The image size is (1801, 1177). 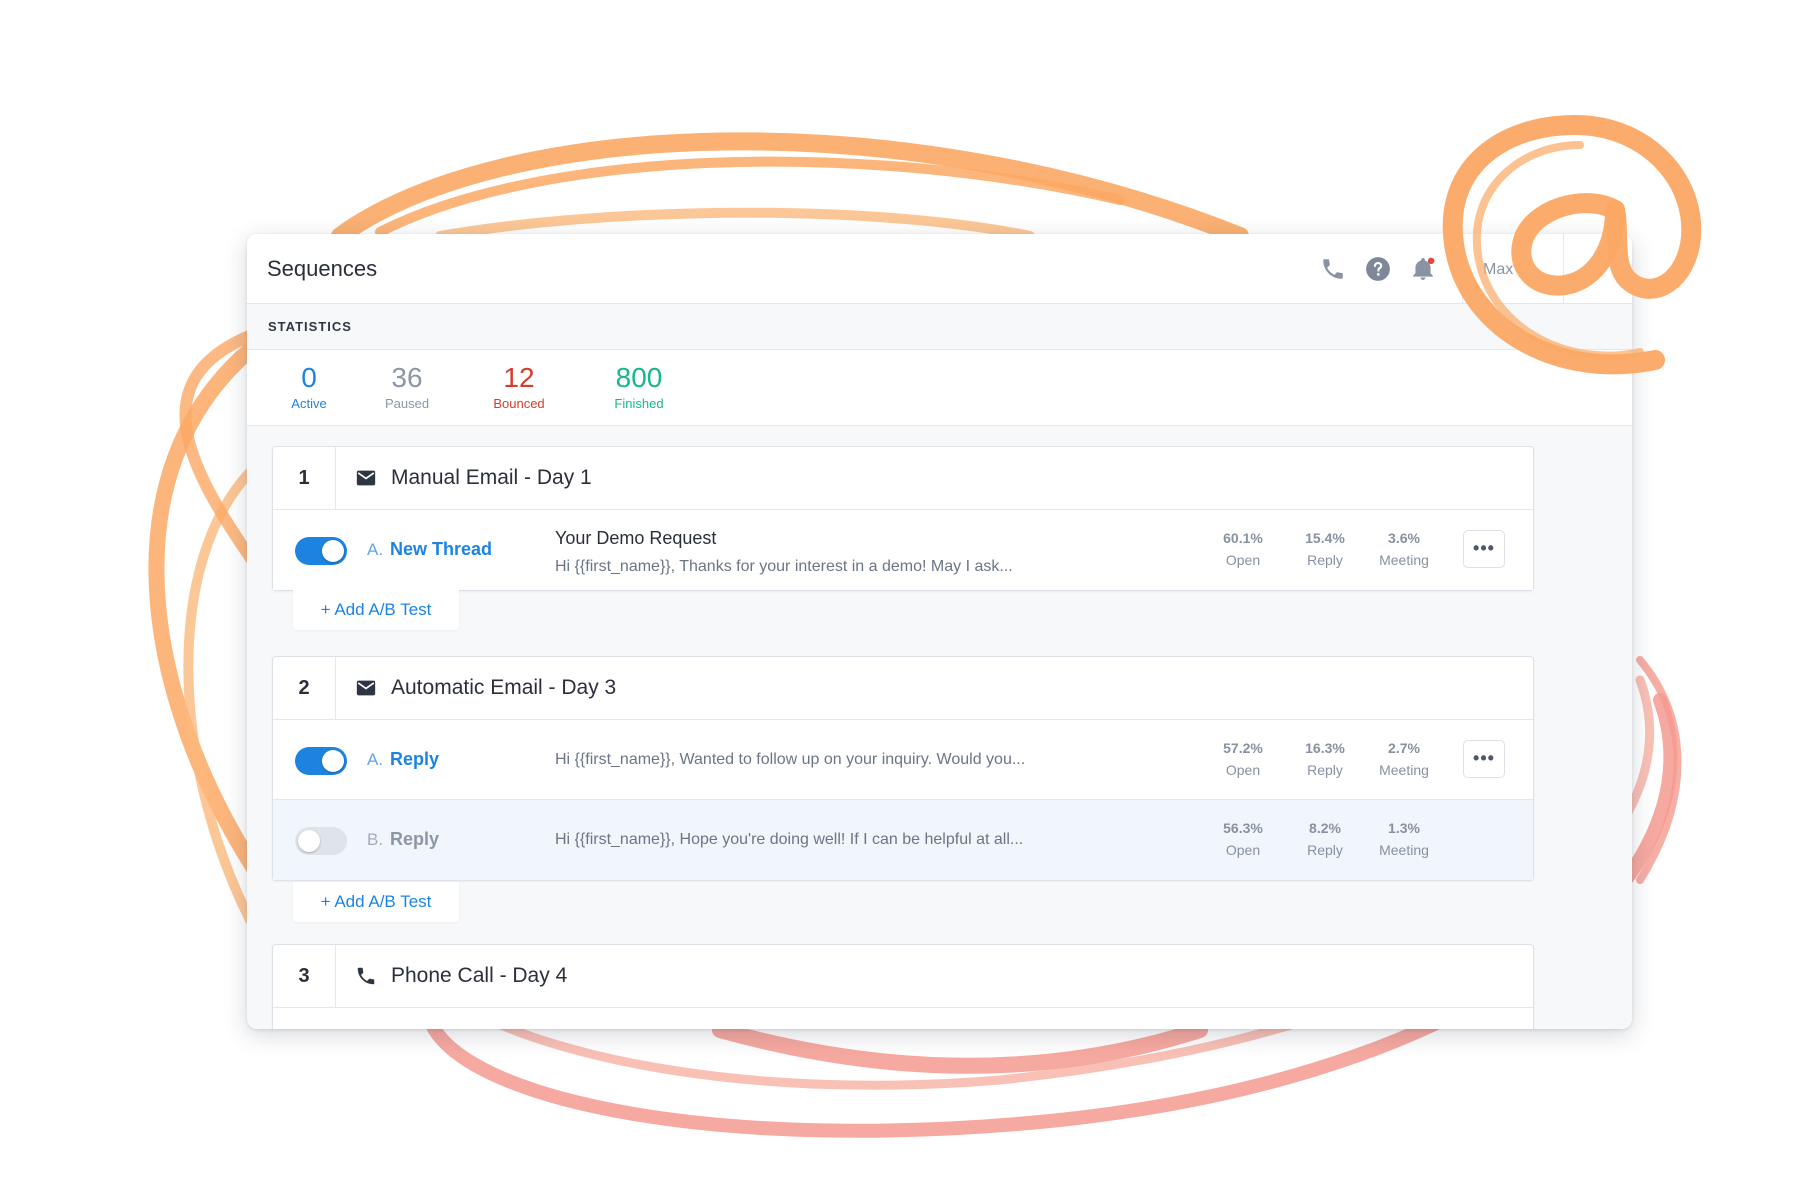 What do you see at coordinates (309, 403) in the screenshot?
I see `stat-label: Active` at bounding box center [309, 403].